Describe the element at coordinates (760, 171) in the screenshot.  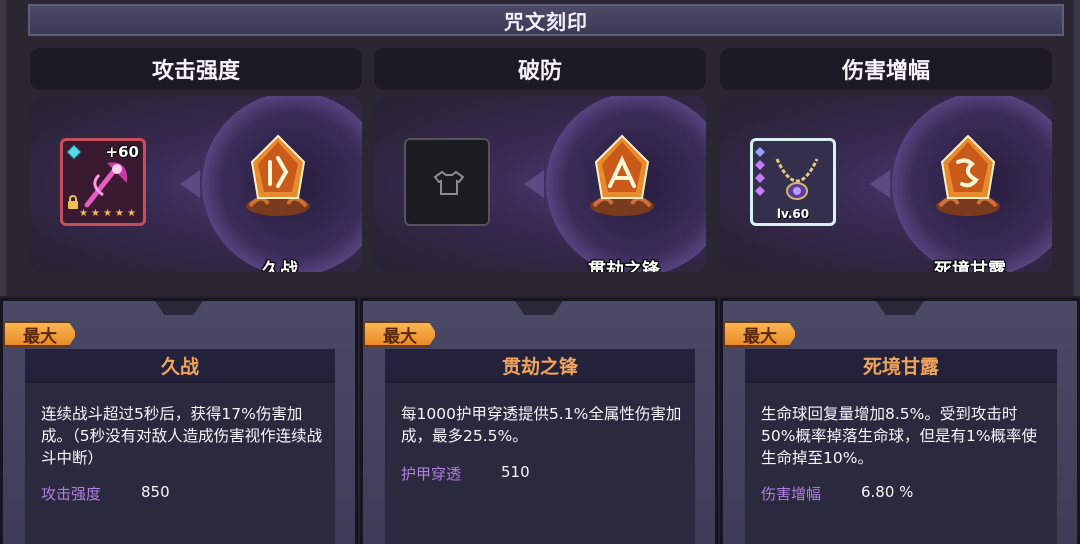
I see `socket-gems` at that location.